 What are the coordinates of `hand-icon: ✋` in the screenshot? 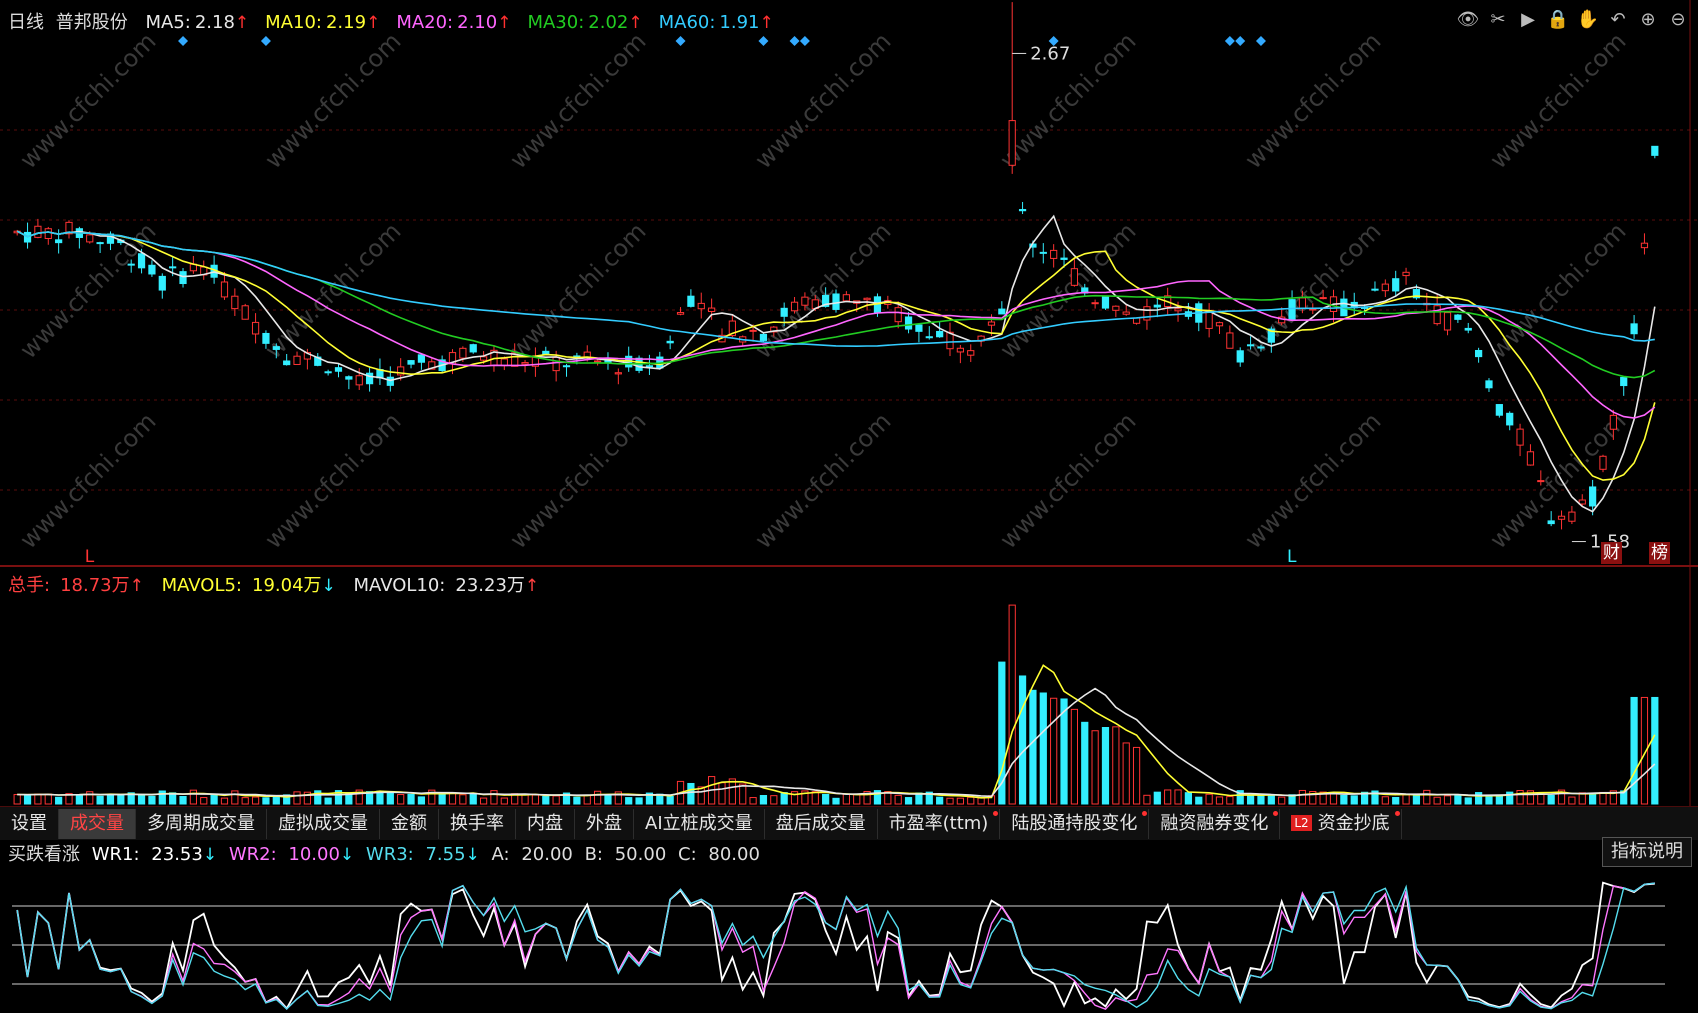 It's located at (1588, 20).